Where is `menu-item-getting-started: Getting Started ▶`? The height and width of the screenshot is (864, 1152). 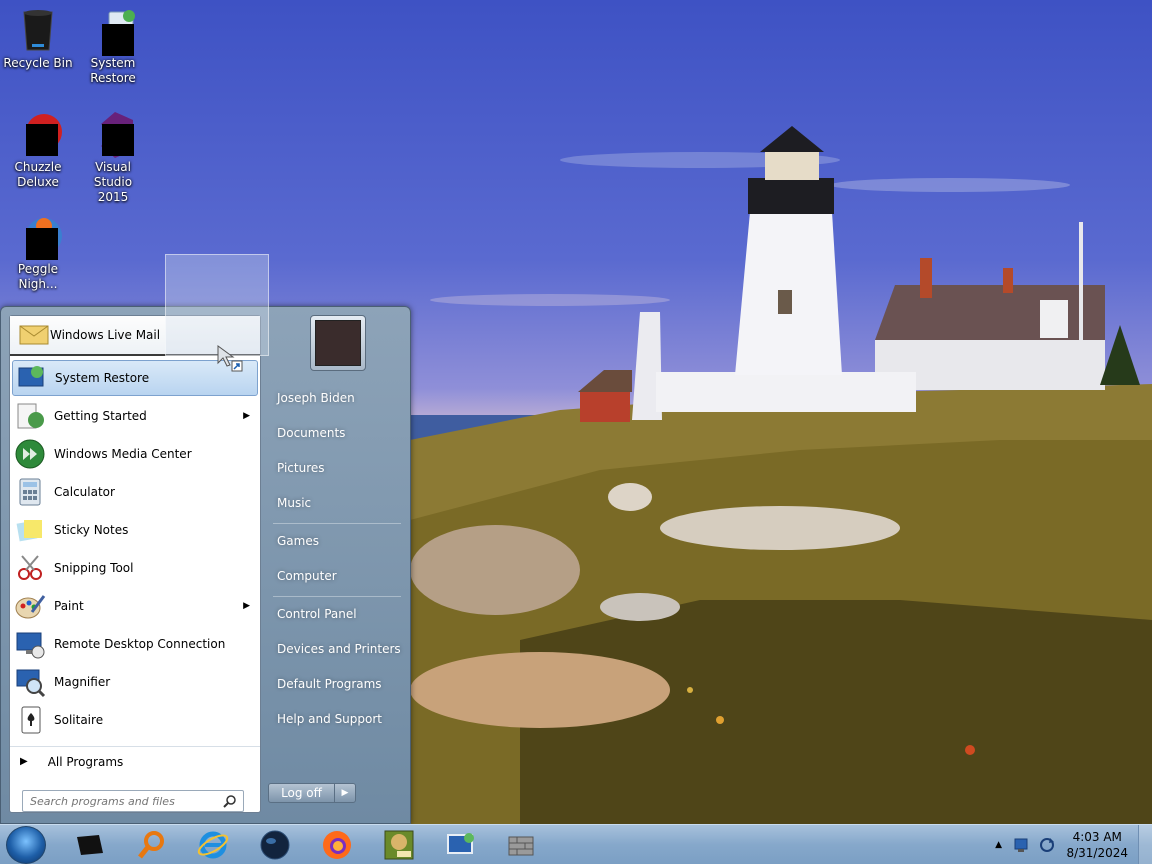 menu-item-getting-started: Getting Started ▶ is located at coordinates (135, 416).